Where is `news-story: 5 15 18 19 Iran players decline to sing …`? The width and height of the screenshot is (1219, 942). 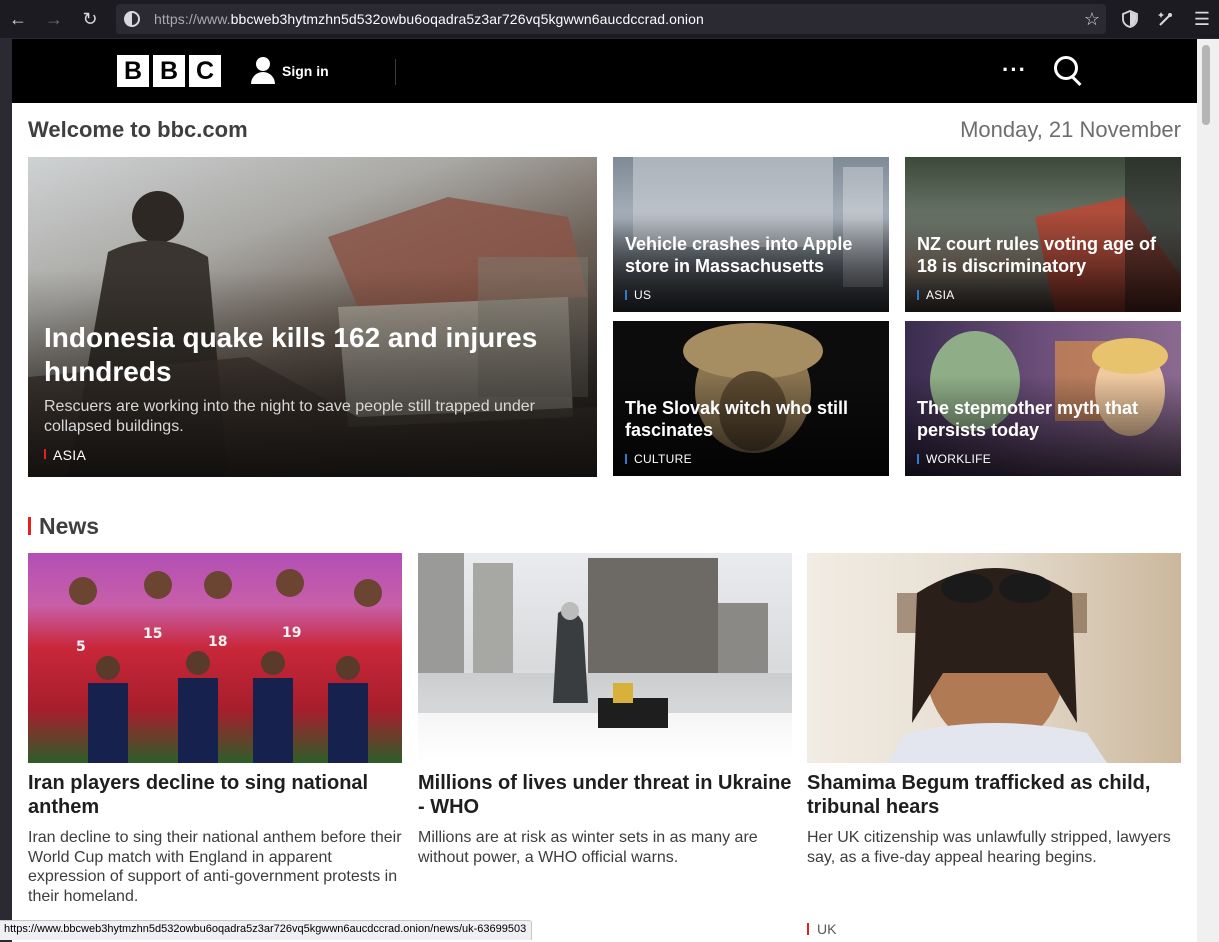 news-story: 5 15 18 19 Iran players decline to sing … is located at coordinates (215, 729).